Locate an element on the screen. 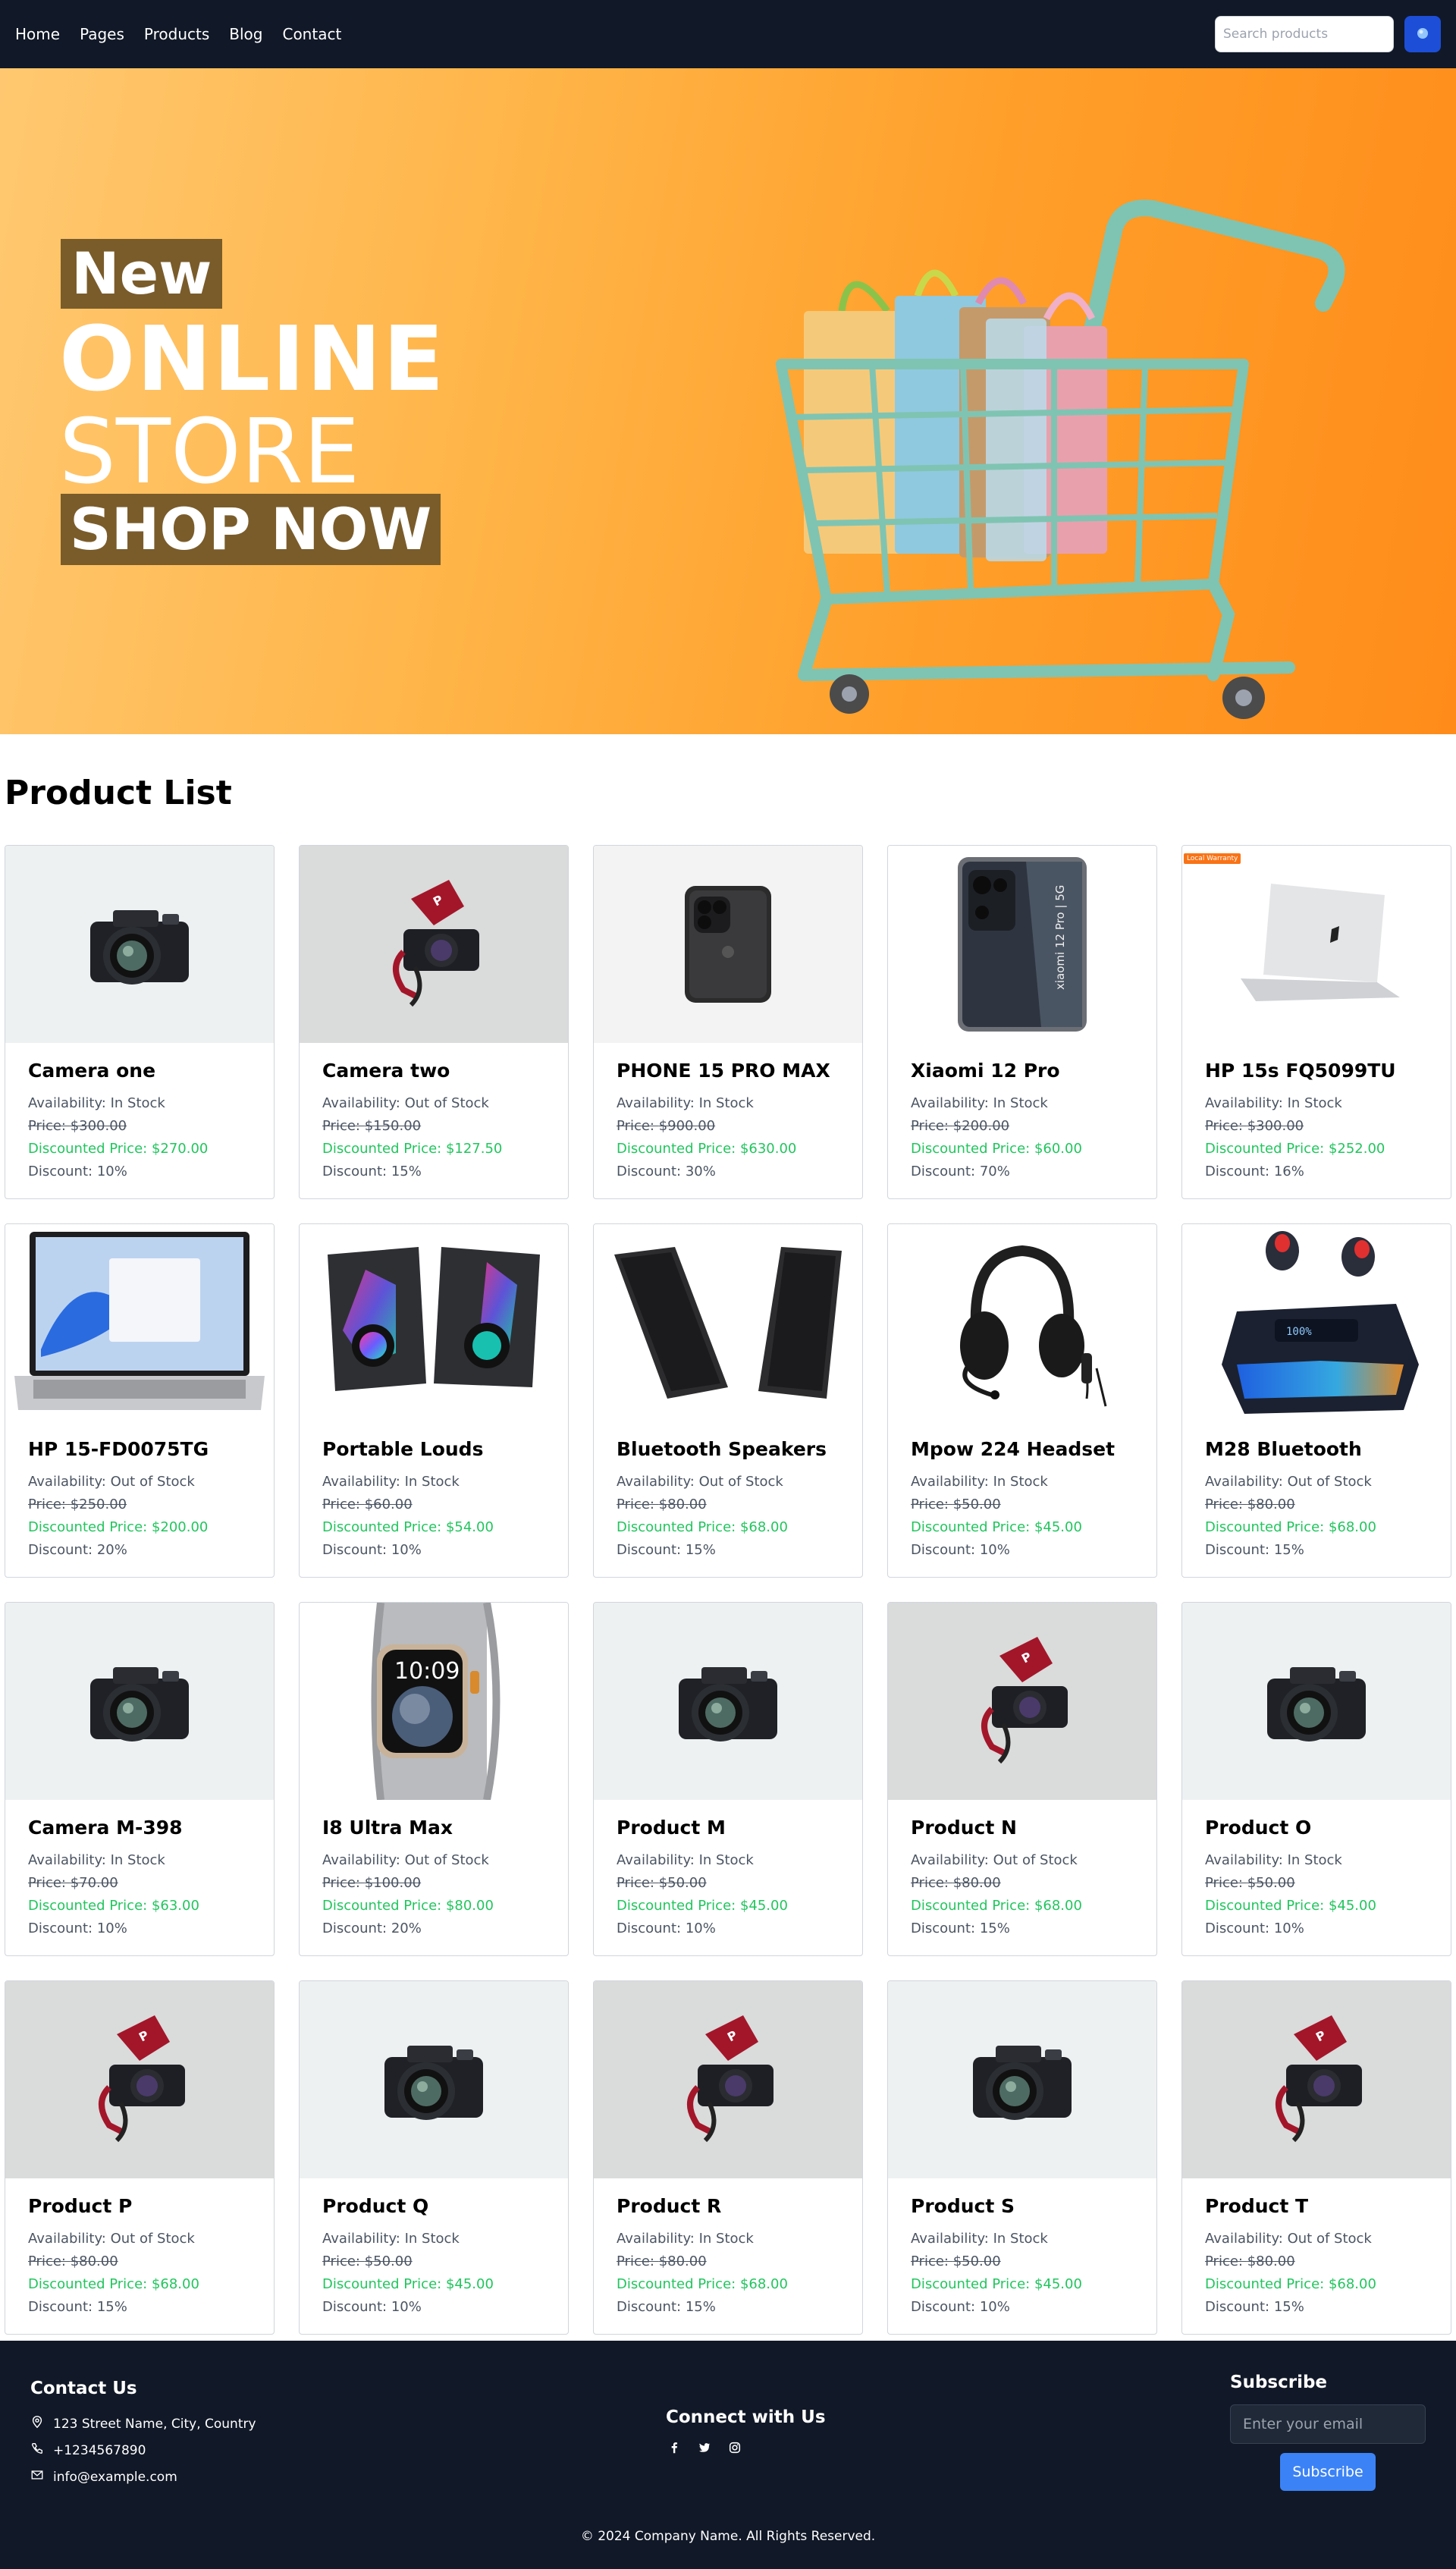 The height and width of the screenshot is (2569, 1456). nav-link-products: Products is located at coordinates (176, 34).